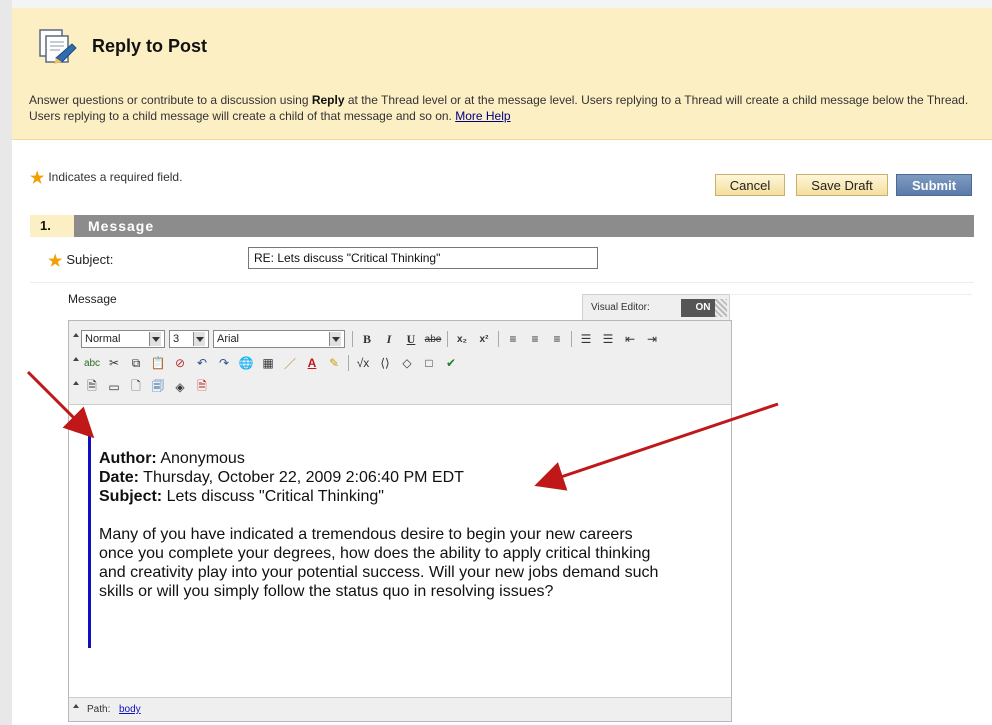  What do you see at coordinates (58, 46) in the screenshot?
I see `reply-post-icon` at bounding box center [58, 46].